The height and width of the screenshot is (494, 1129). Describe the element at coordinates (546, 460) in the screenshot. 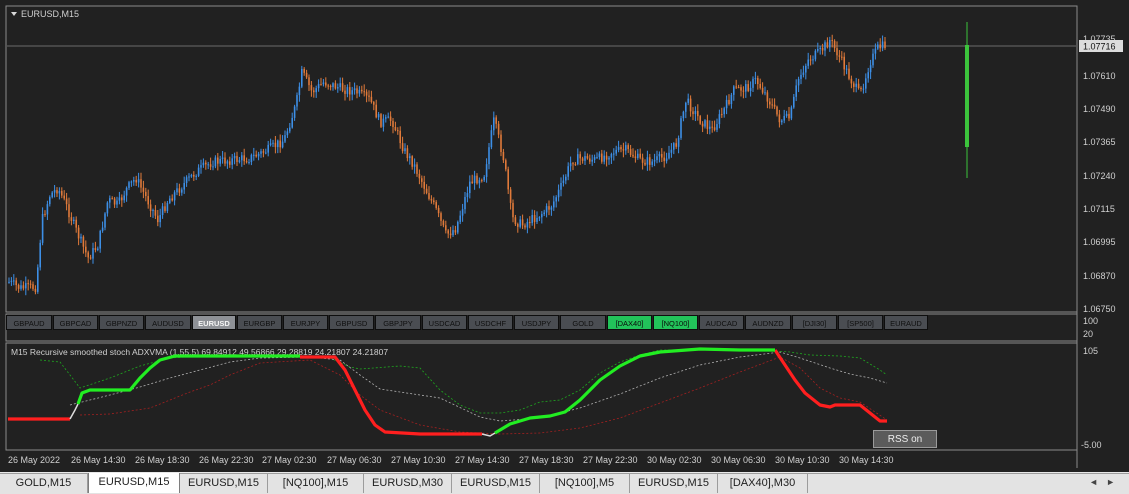

I see `time-tick: 27 May 18:30` at that location.